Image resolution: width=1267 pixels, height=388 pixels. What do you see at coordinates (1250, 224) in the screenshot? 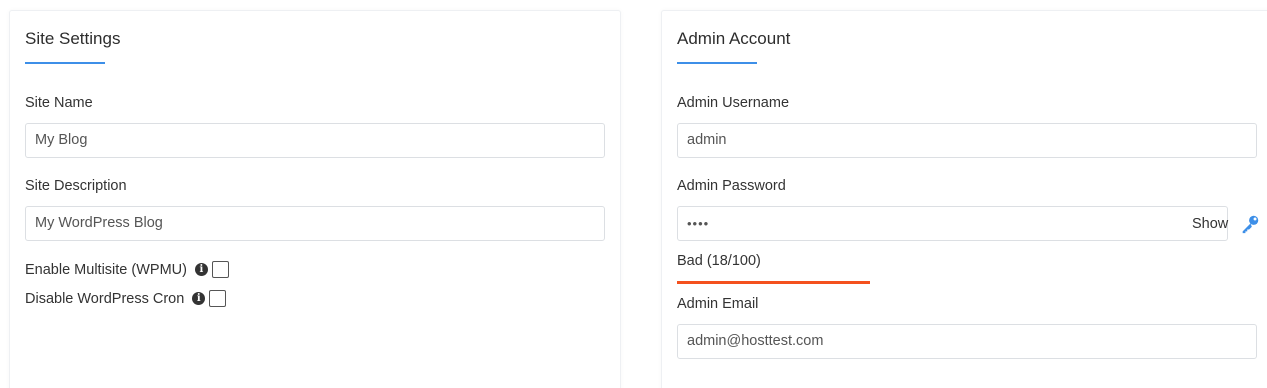
I see `key-icon` at bounding box center [1250, 224].